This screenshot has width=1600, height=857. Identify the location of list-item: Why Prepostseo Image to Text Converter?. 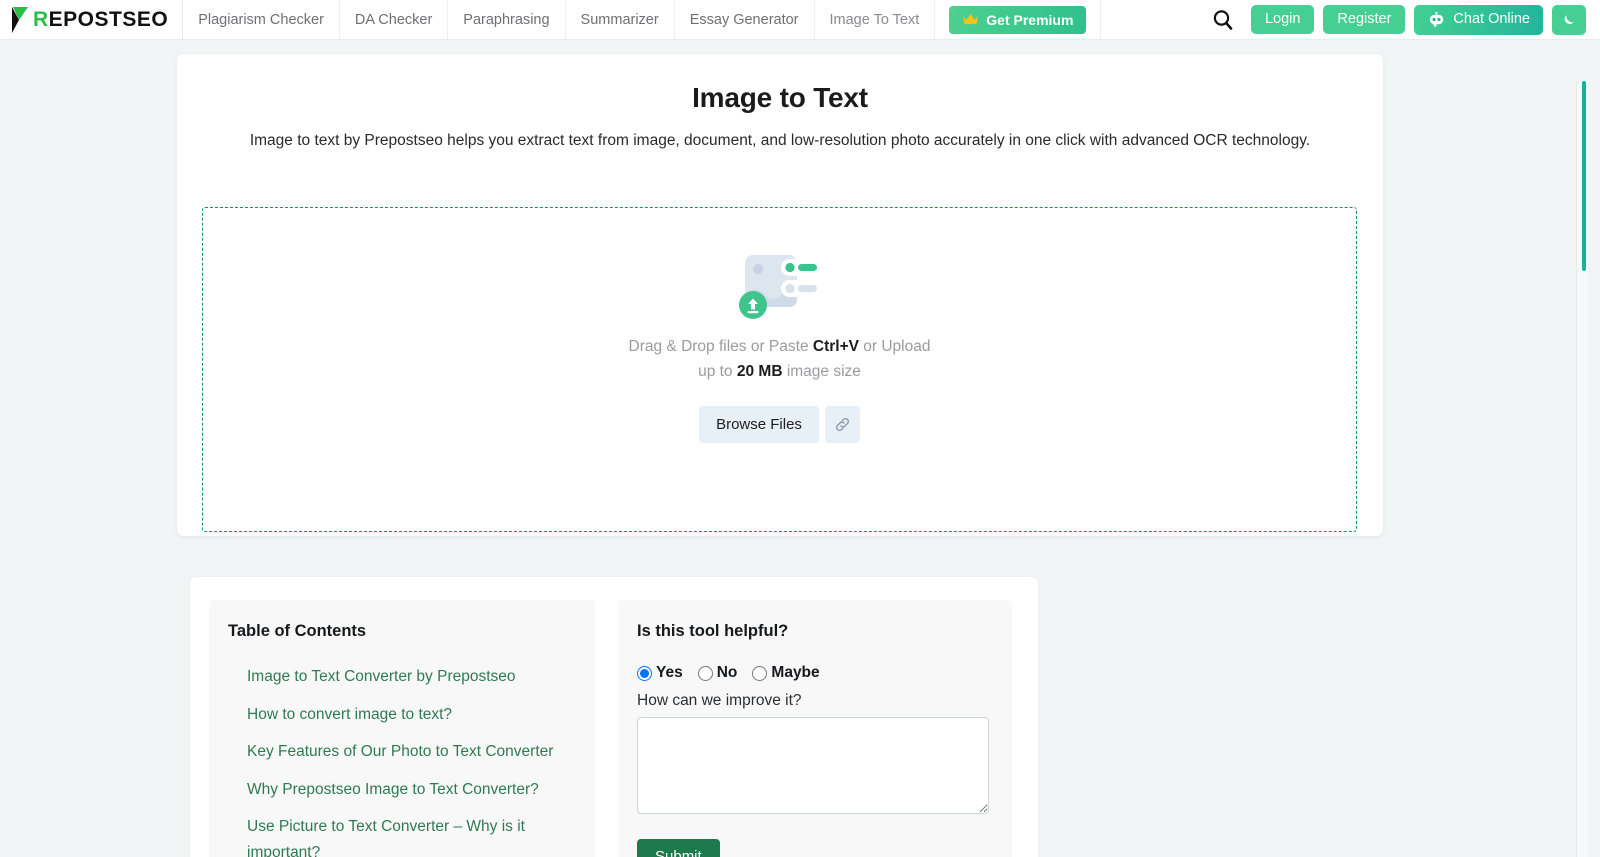
(411, 790).